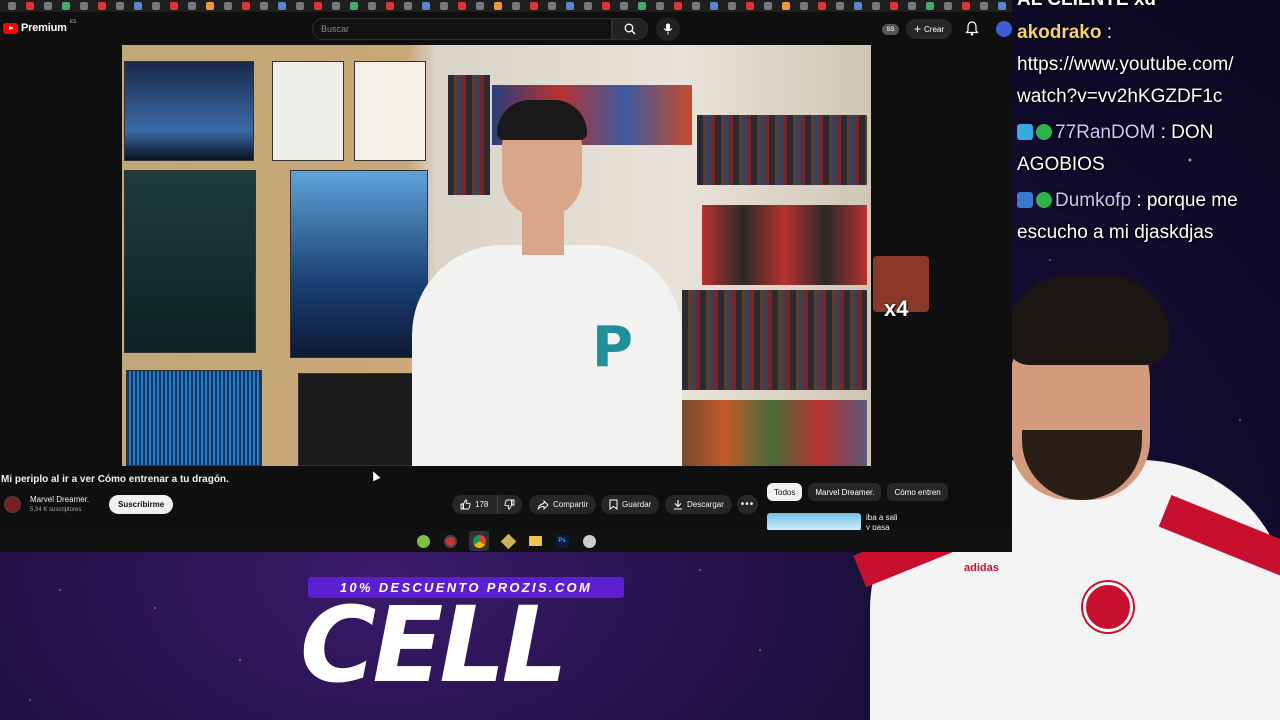 The width and height of the screenshot is (1280, 720). Describe the element at coordinates (785, 492) in the screenshot. I see `chip-all: Todos` at that location.